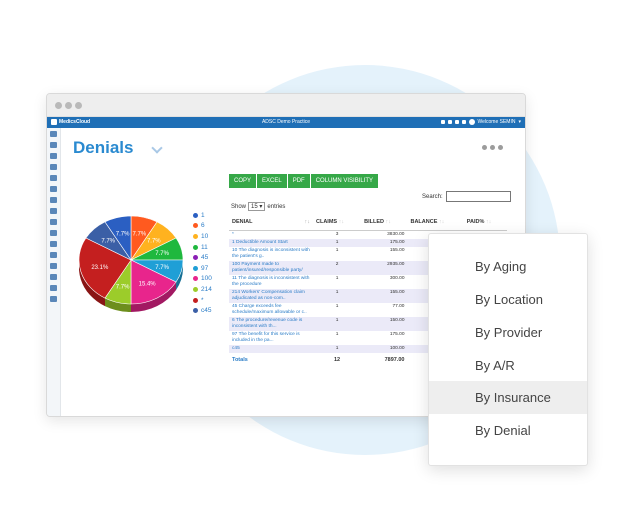 The width and height of the screenshot is (637, 519). Describe the element at coordinates (202, 279) in the screenshot. I see `legend-item: 100` at that location.